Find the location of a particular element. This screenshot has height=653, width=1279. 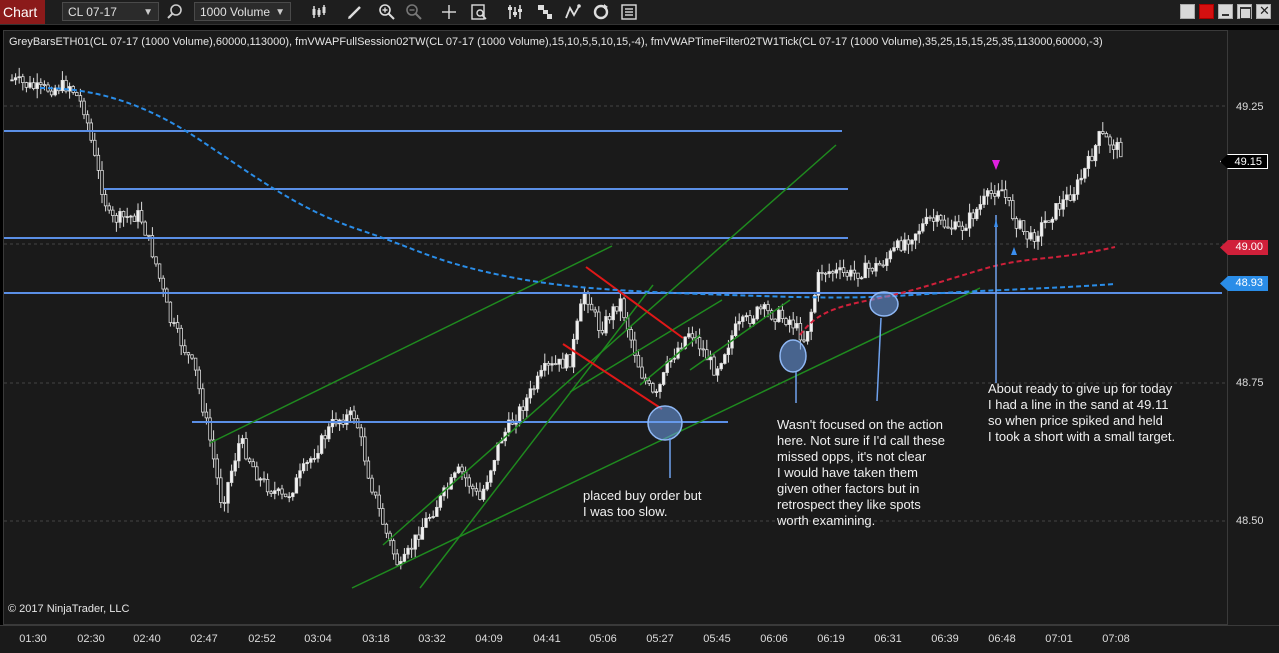

time-tick: 04:41 is located at coordinates (547, 639).